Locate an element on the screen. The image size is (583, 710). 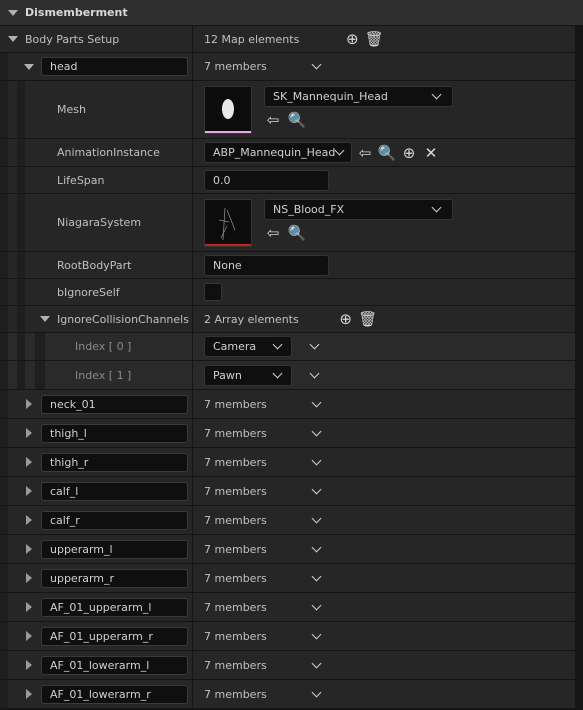
array-item-0: Index [ 0 ] Camera is located at coordinates (287, 347).